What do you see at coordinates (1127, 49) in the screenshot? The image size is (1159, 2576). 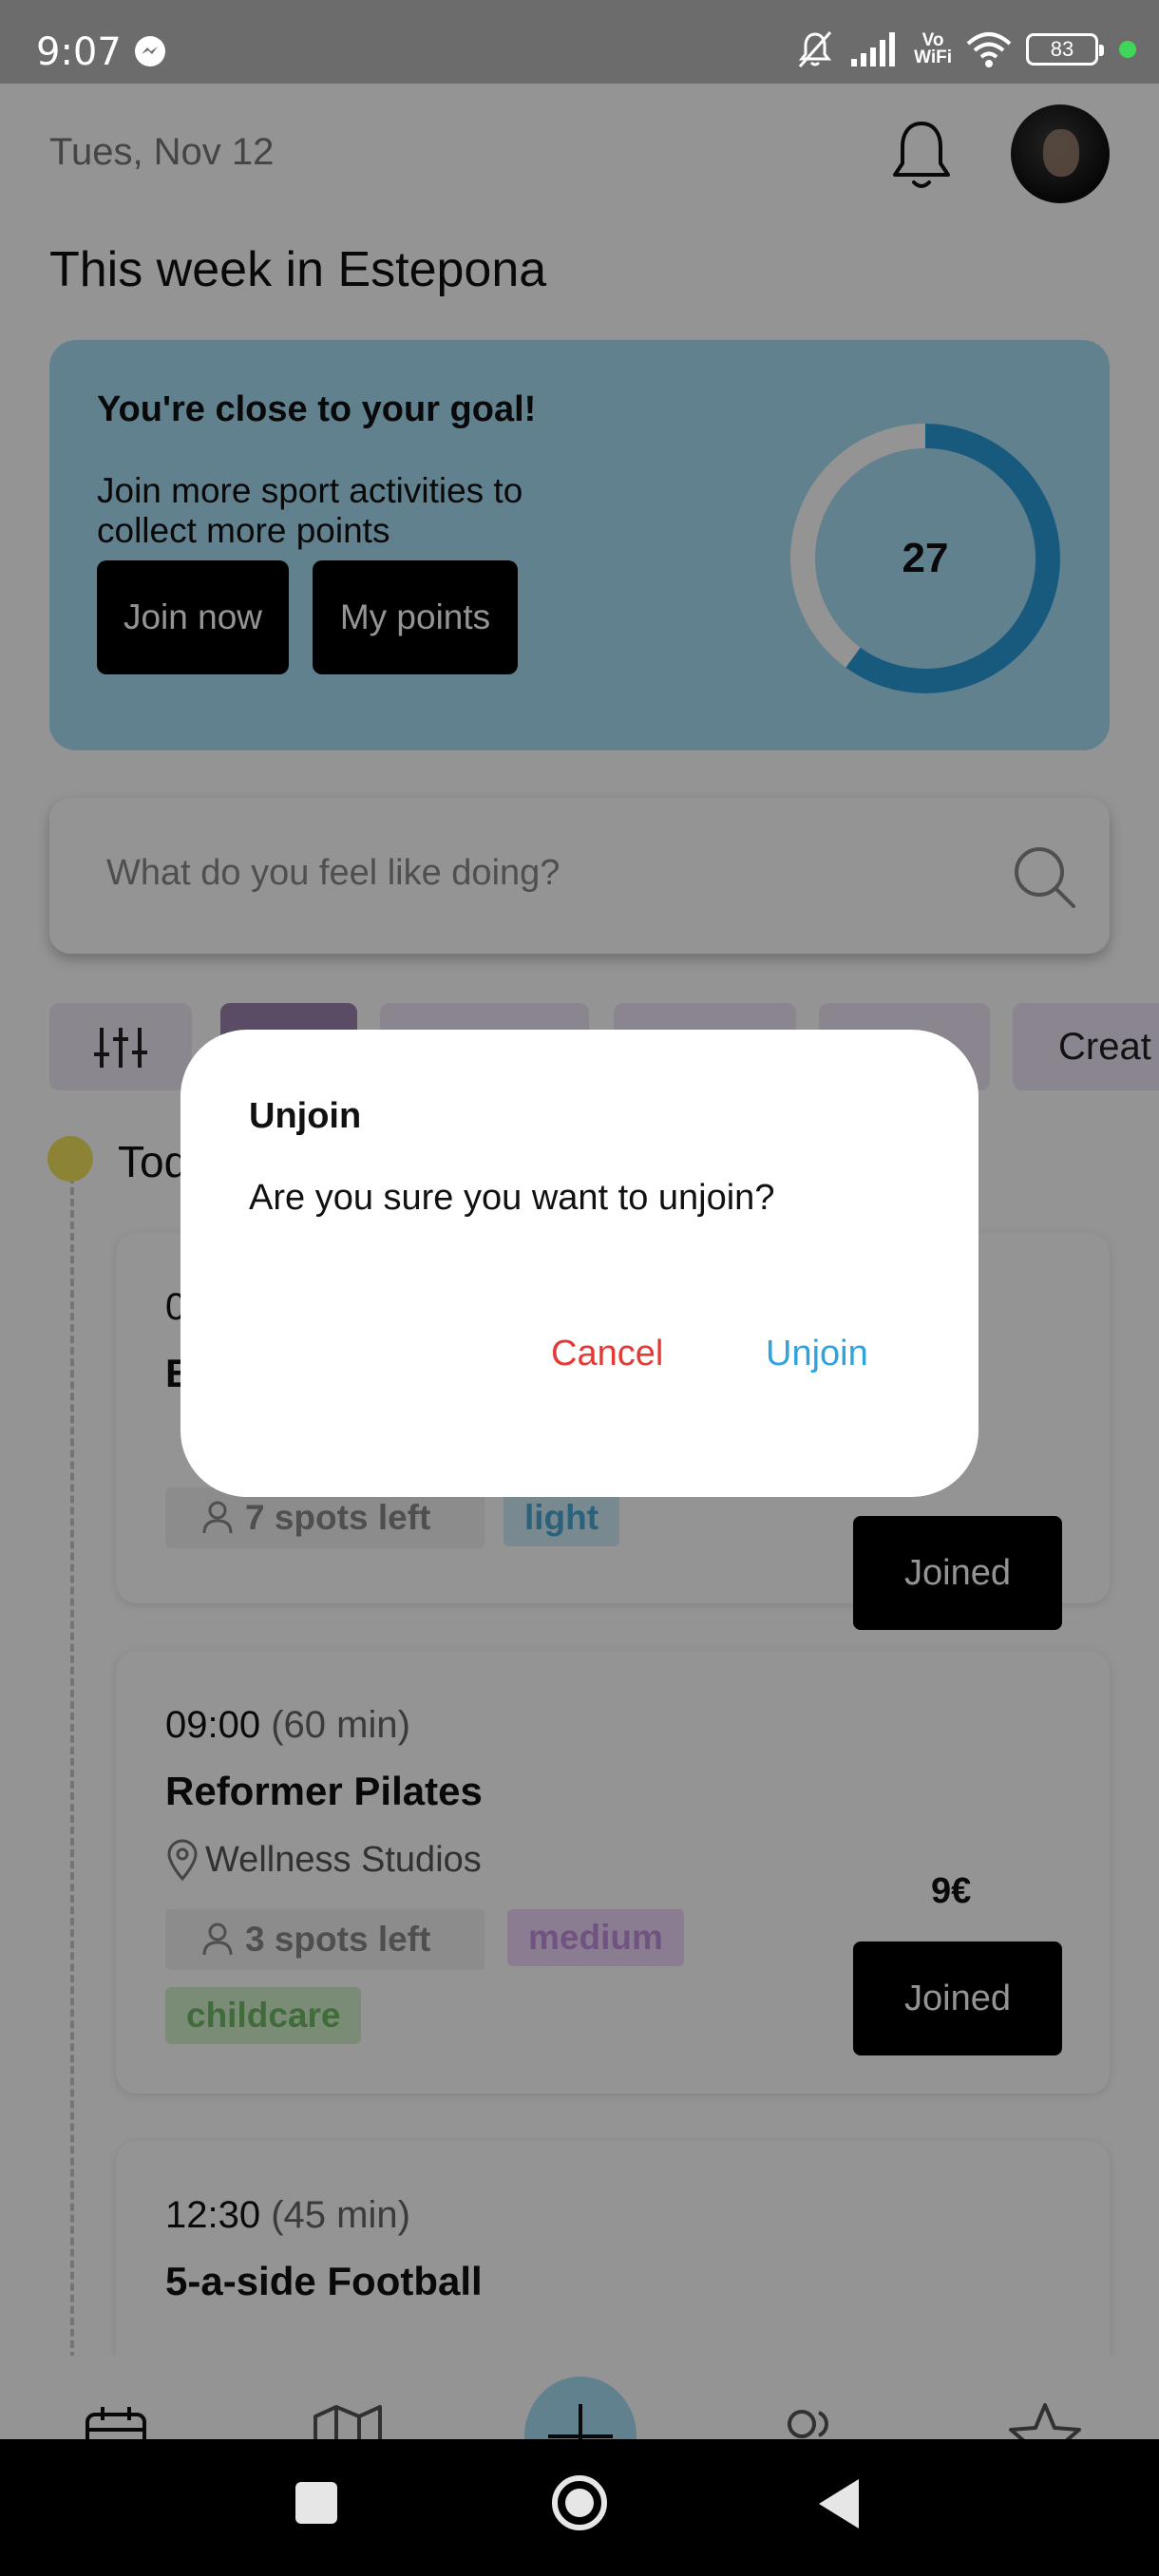 I see `privacy-indicator-dot` at bounding box center [1127, 49].